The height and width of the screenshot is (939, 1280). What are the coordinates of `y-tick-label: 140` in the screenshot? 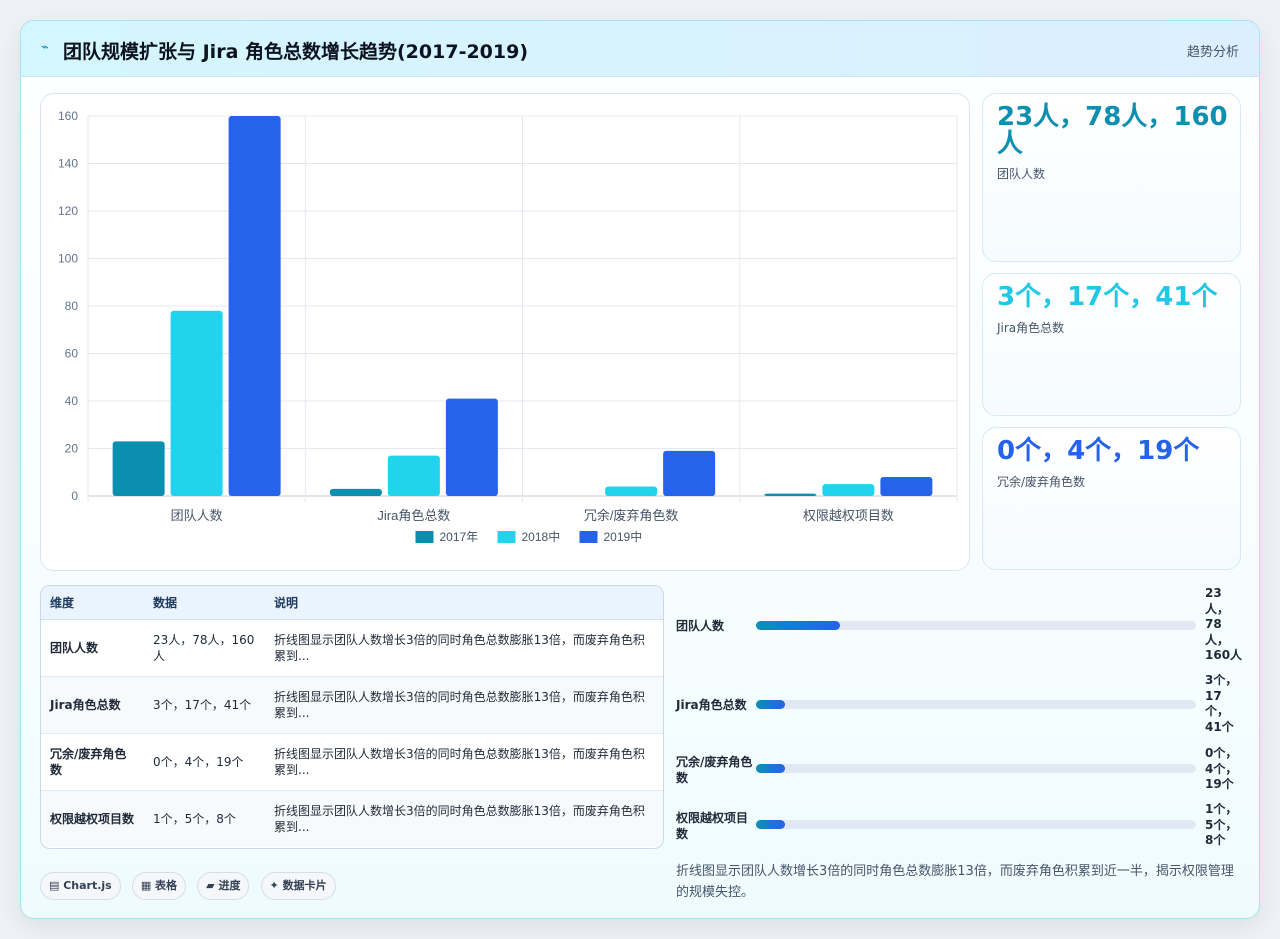 It's located at (68, 164).